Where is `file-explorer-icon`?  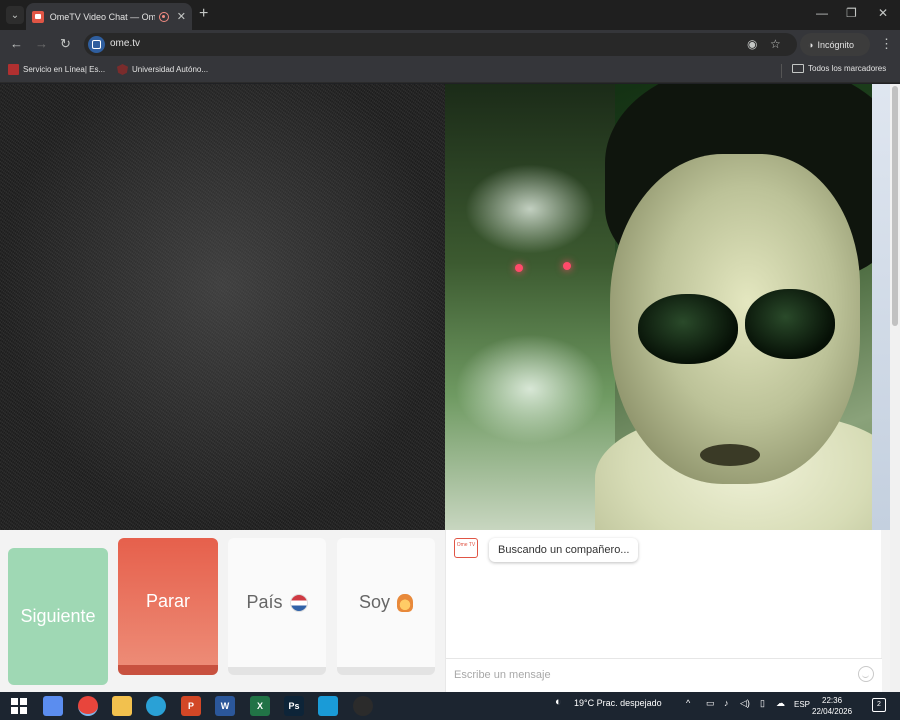
file-explorer-icon is located at coordinates (122, 706).